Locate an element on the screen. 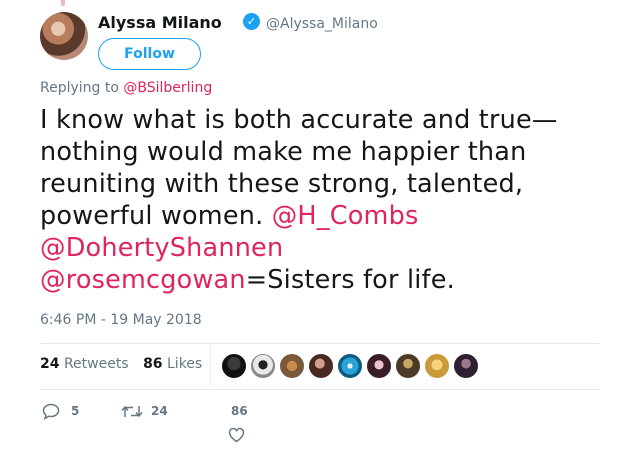 This screenshot has width=640, height=451. tweet-text-segment: =Sisters for life. is located at coordinates (350, 280).